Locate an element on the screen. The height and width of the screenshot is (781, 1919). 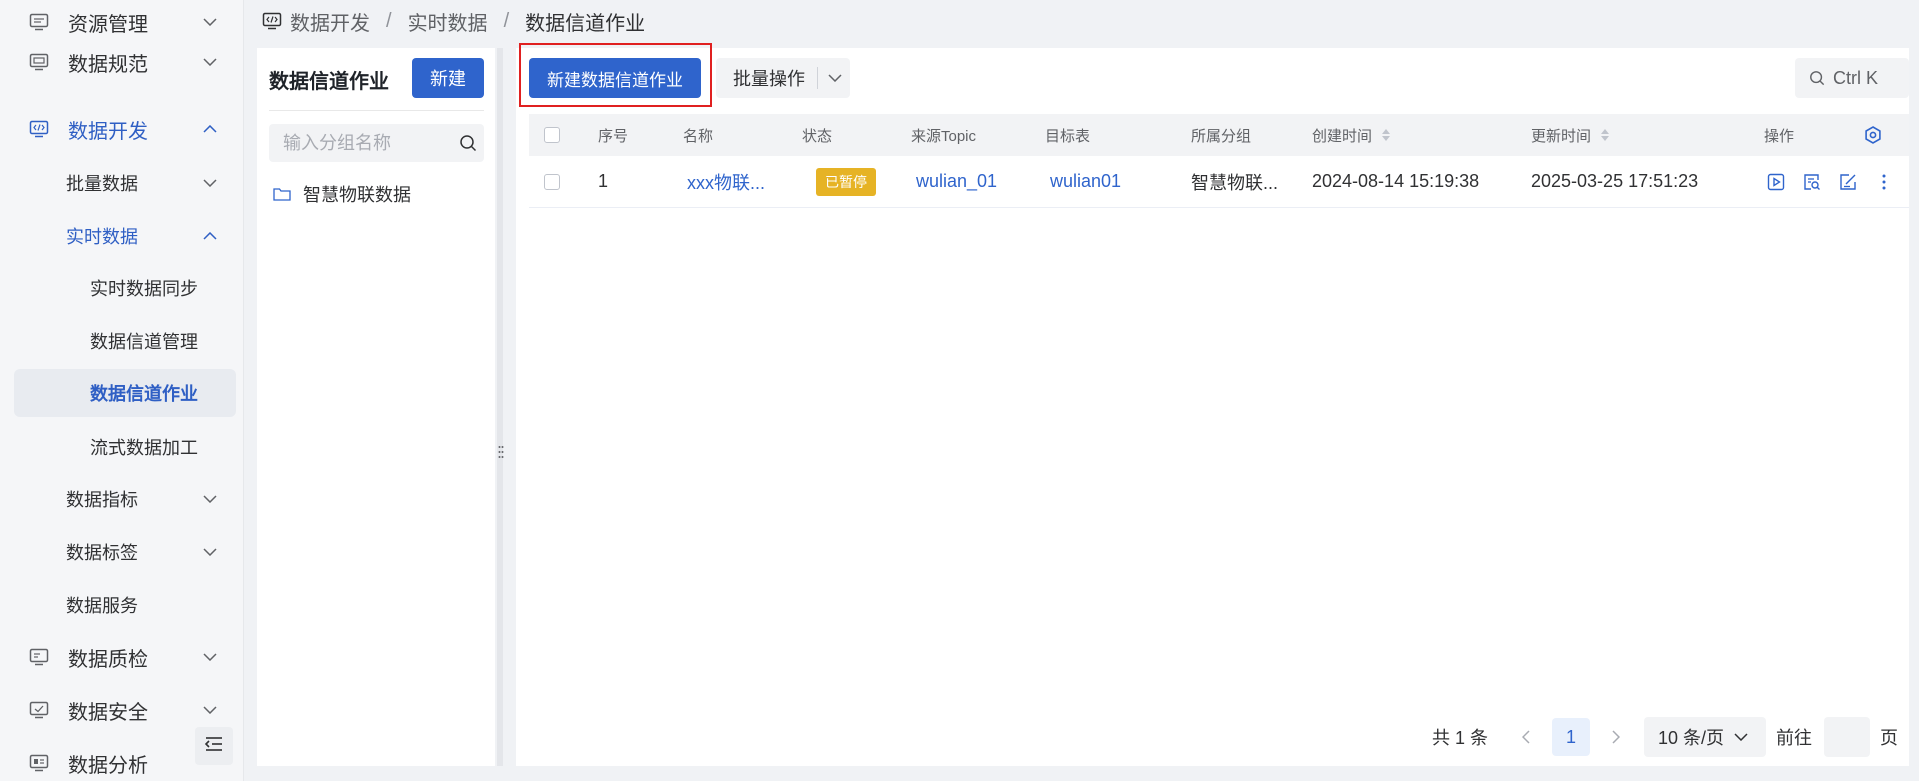
more-icon is located at coordinates (1884, 182).